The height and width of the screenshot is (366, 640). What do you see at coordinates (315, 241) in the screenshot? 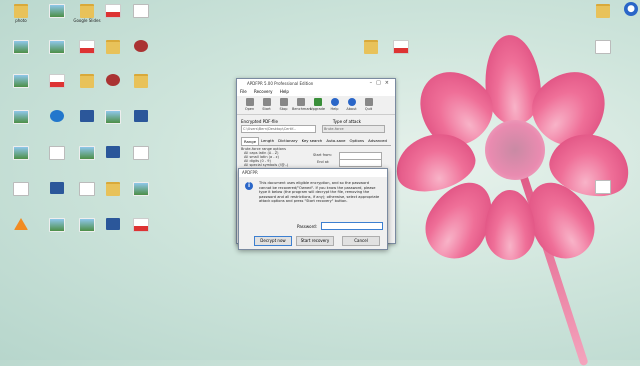
I see `start-recovery-button: Start recovery` at bounding box center [315, 241].